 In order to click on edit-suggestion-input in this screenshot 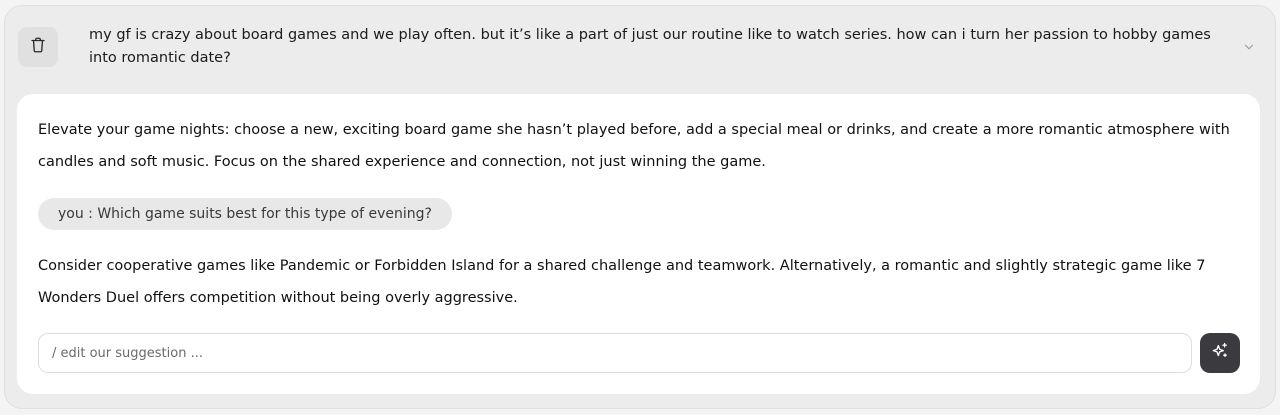, I will do `click(615, 353)`.